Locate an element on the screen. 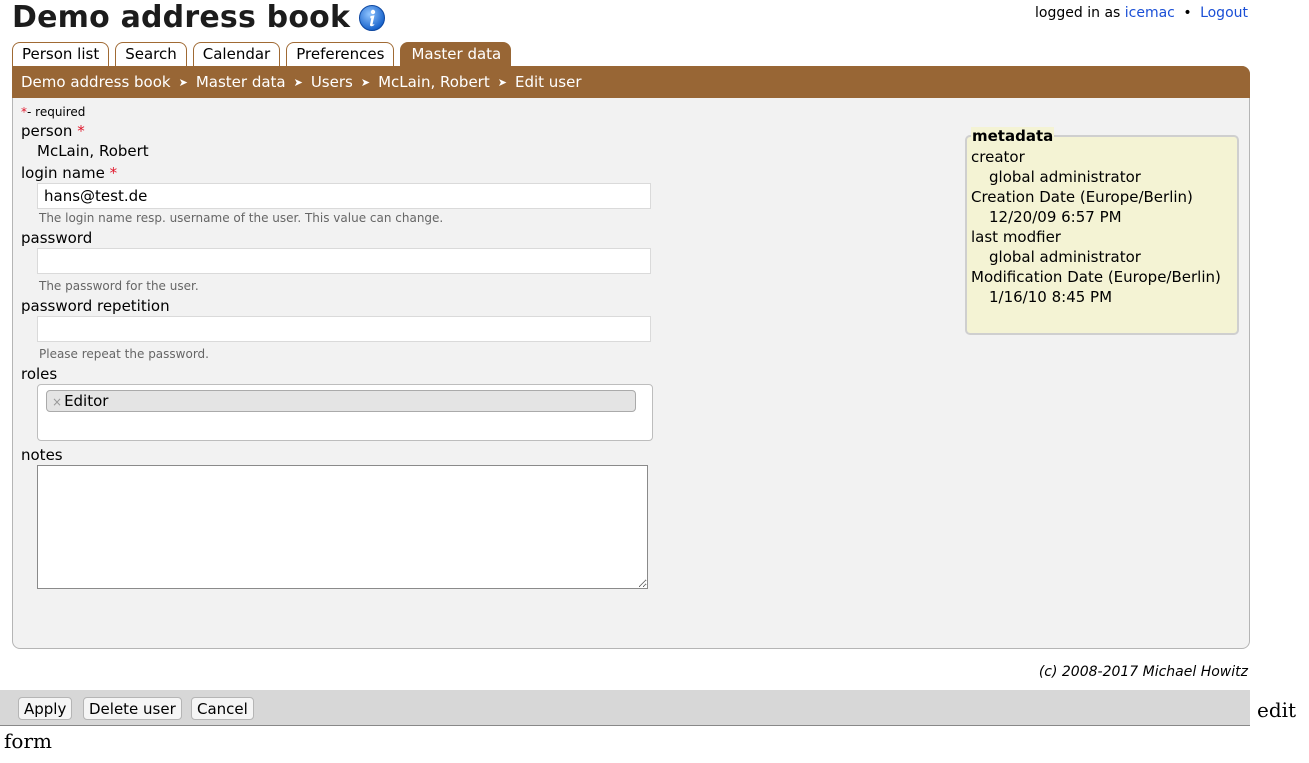  tab-master-data: Master data is located at coordinates (456, 54).